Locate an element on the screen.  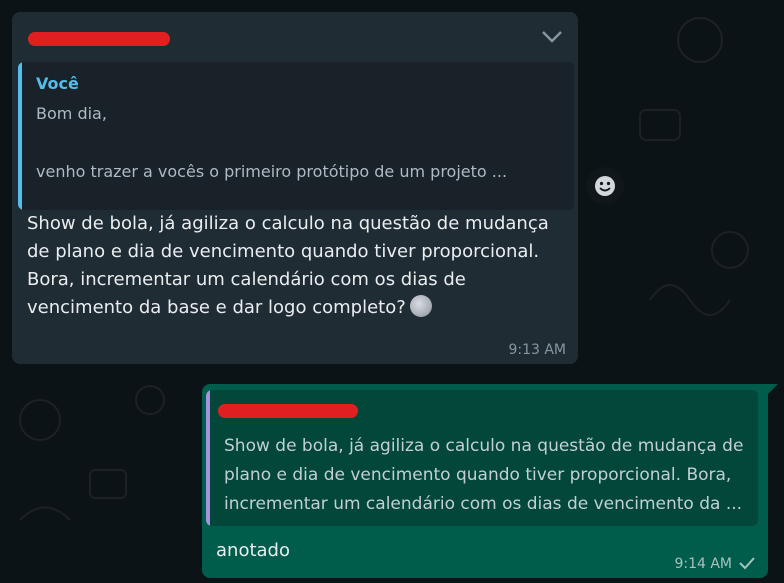
message-time: 9:14 AM is located at coordinates (703, 564).